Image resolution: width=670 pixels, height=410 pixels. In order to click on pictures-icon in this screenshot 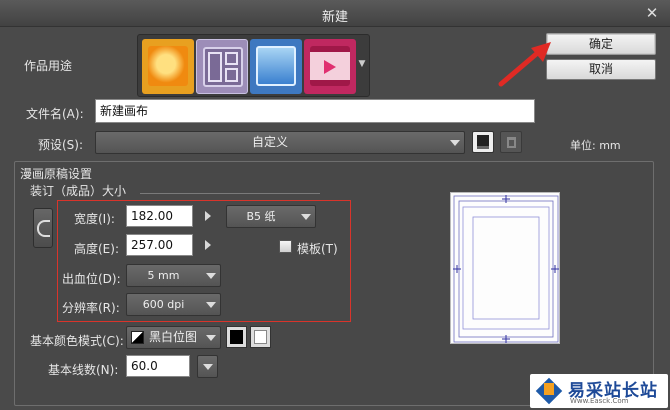, I will do `click(276, 66)`.